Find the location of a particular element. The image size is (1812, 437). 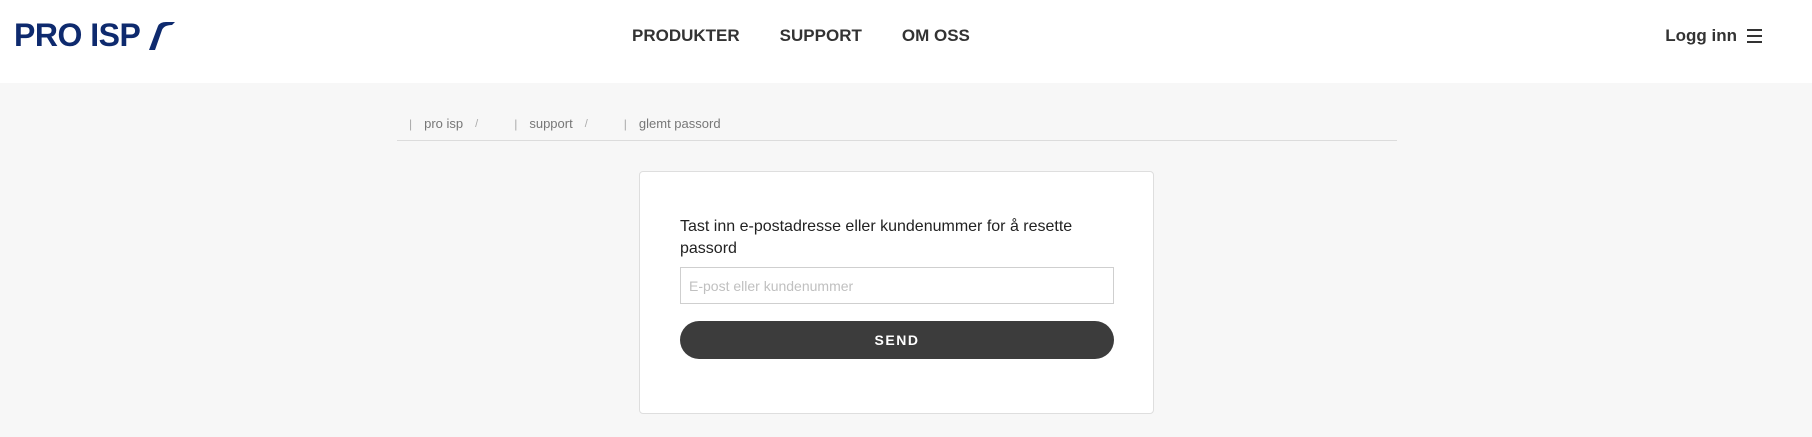

main-nav: PRODUKTER SUPPORT OM OSS is located at coordinates (821, 35).